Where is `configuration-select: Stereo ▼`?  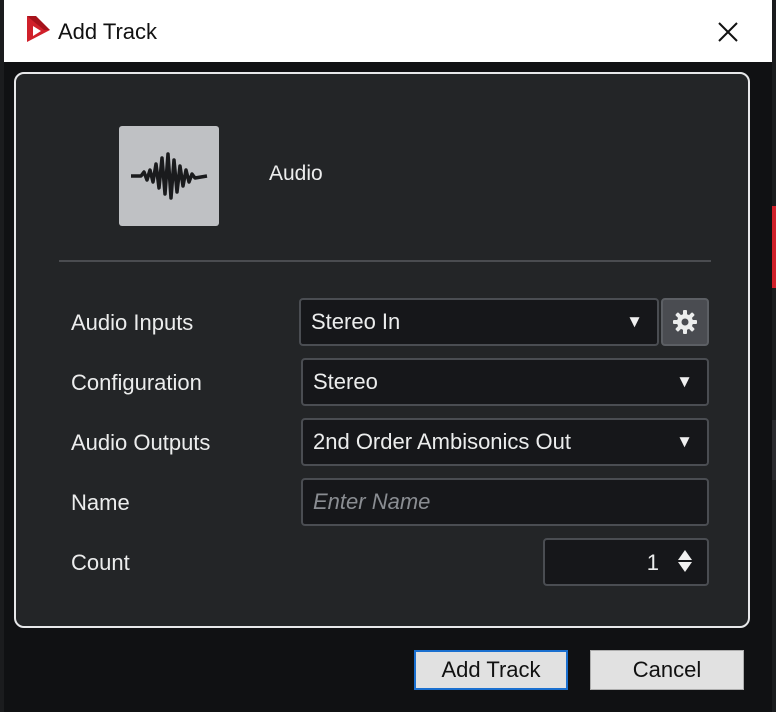 configuration-select: Stereo ▼ is located at coordinates (505, 382).